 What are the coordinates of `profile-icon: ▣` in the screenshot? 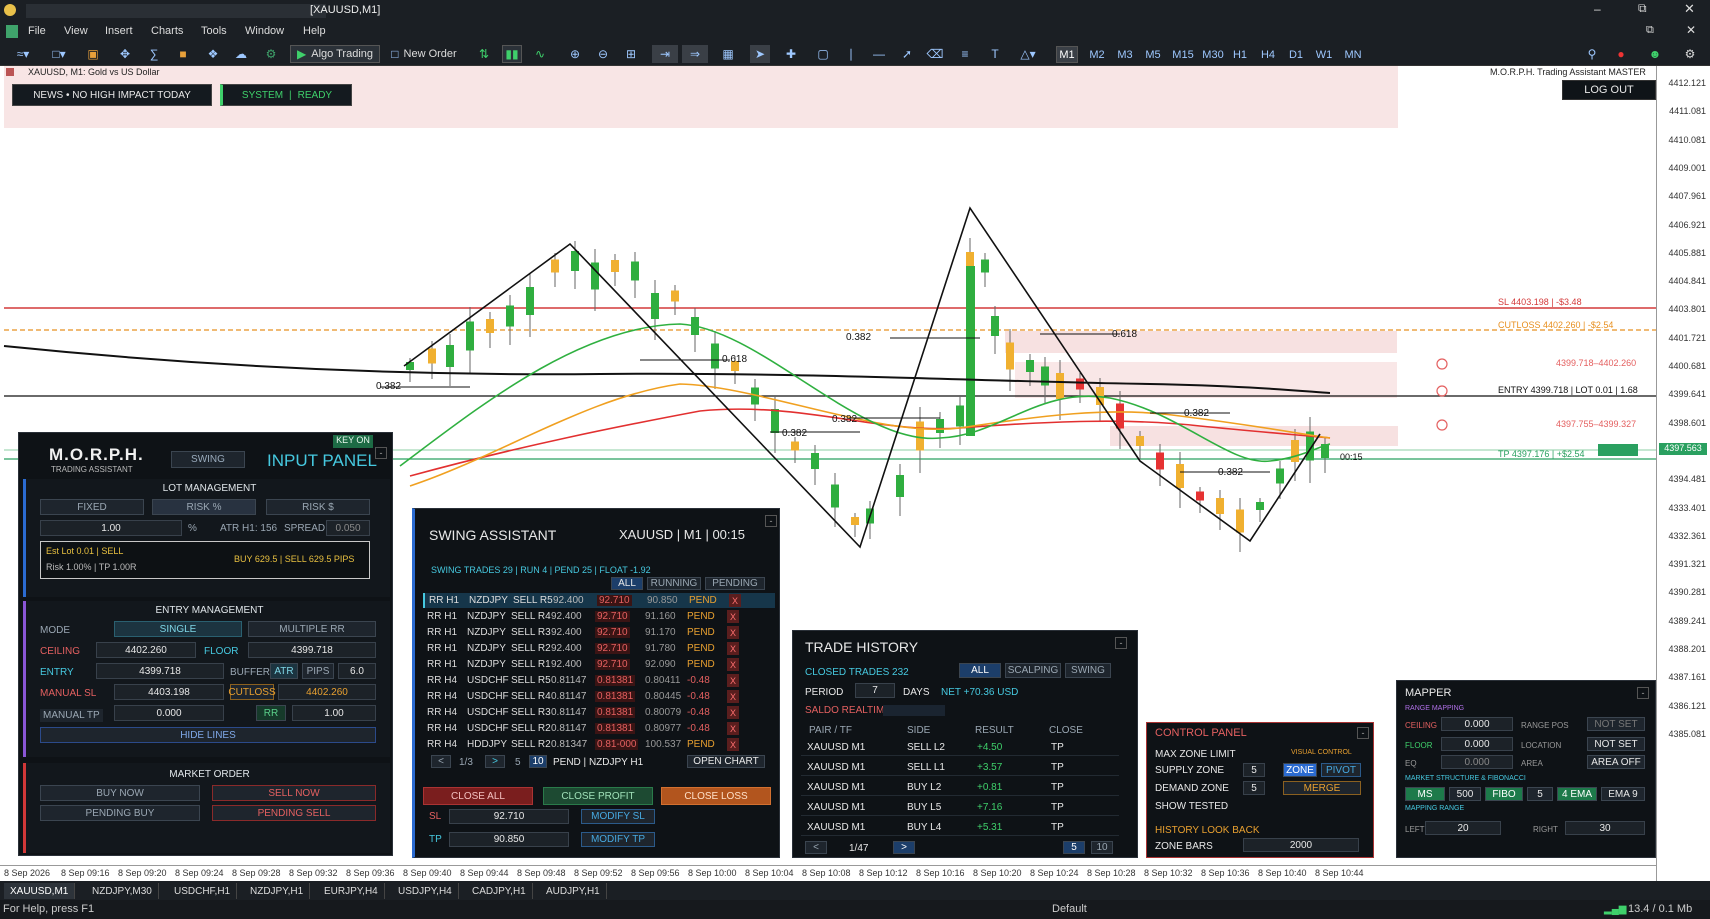 It's located at (93, 54).